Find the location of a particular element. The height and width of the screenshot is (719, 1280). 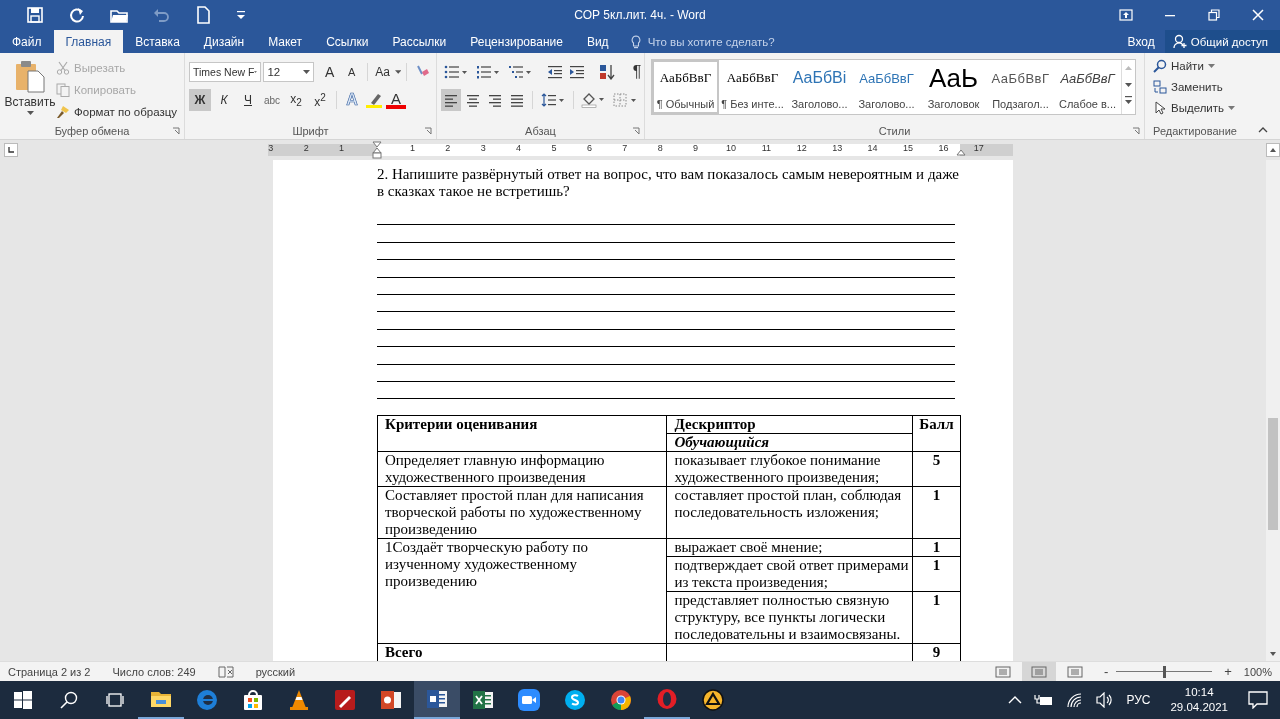

font-style-button: x$_{2}$ is located at coordinates (296, 100).